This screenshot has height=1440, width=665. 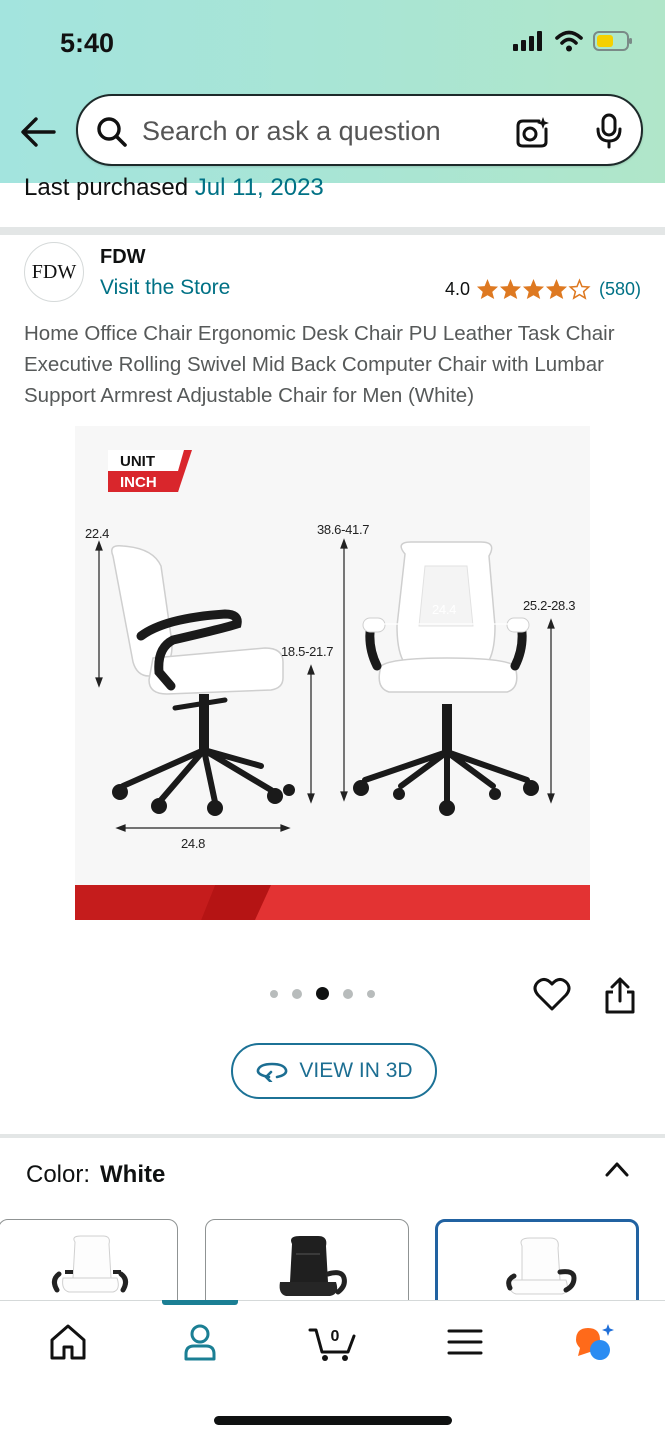 I want to click on color-value: White, so click(x=133, y=1174).